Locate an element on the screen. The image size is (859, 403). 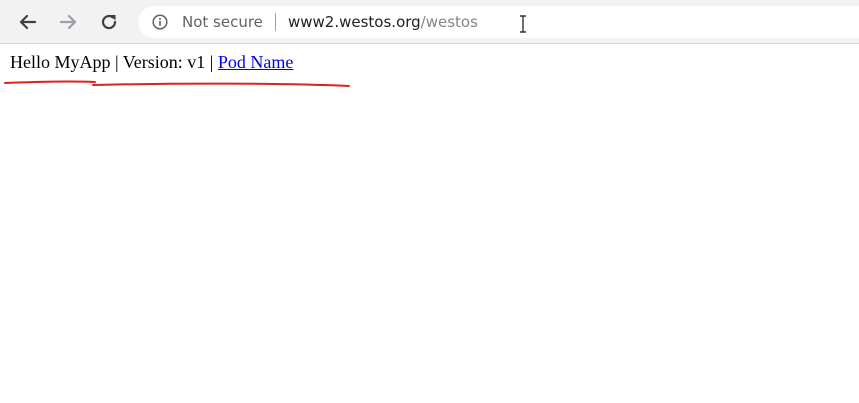
reload-icon is located at coordinates (109, 22).